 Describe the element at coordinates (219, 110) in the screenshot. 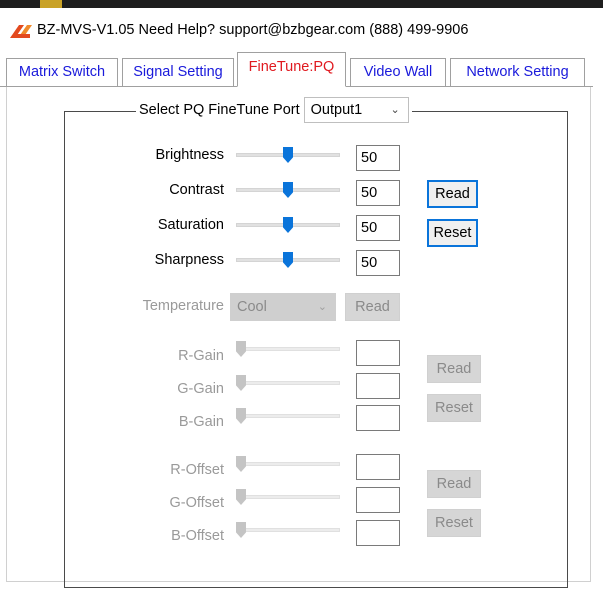

I see `port-selector-label: Select PQ FineTune Port` at that location.